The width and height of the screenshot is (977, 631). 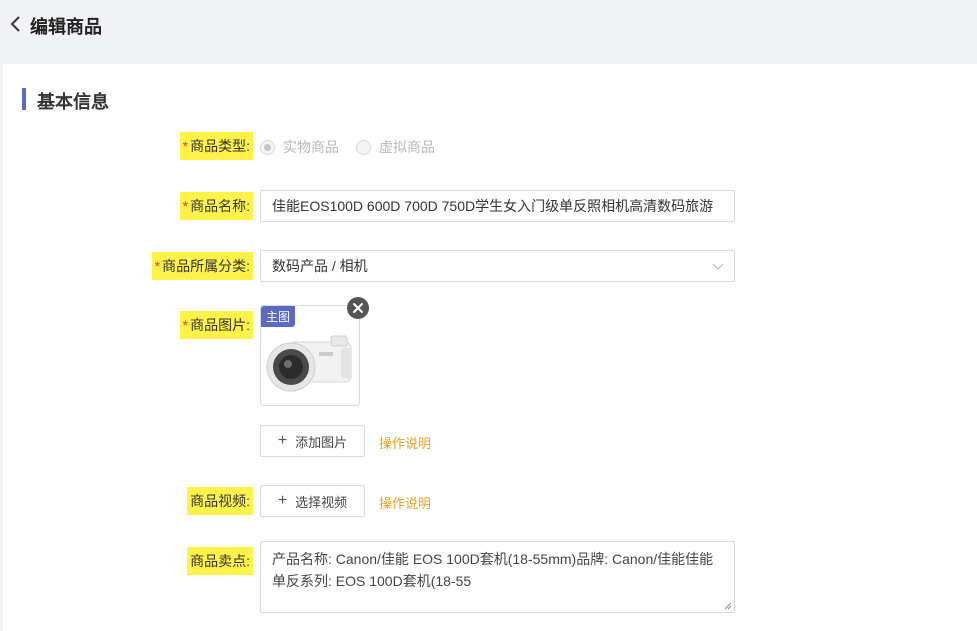 What do you see at coordinates (278, 316) in the screenshot?
I see `main-image-tag: 主图` at bounding box center [278, 316].